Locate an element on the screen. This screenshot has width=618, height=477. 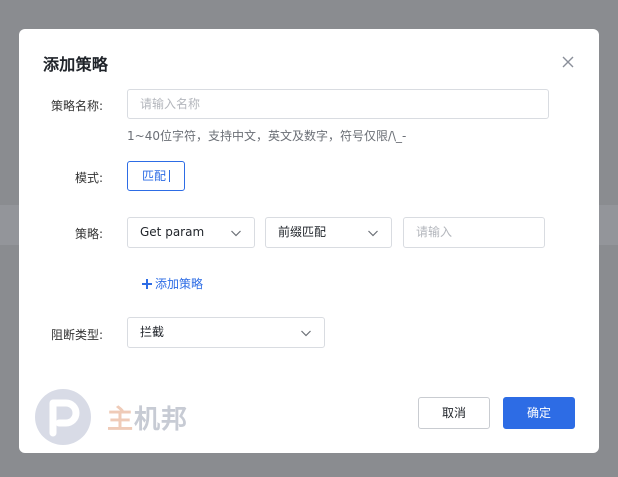
name-input: 请输入名称 is located at coordinates (338, 104).